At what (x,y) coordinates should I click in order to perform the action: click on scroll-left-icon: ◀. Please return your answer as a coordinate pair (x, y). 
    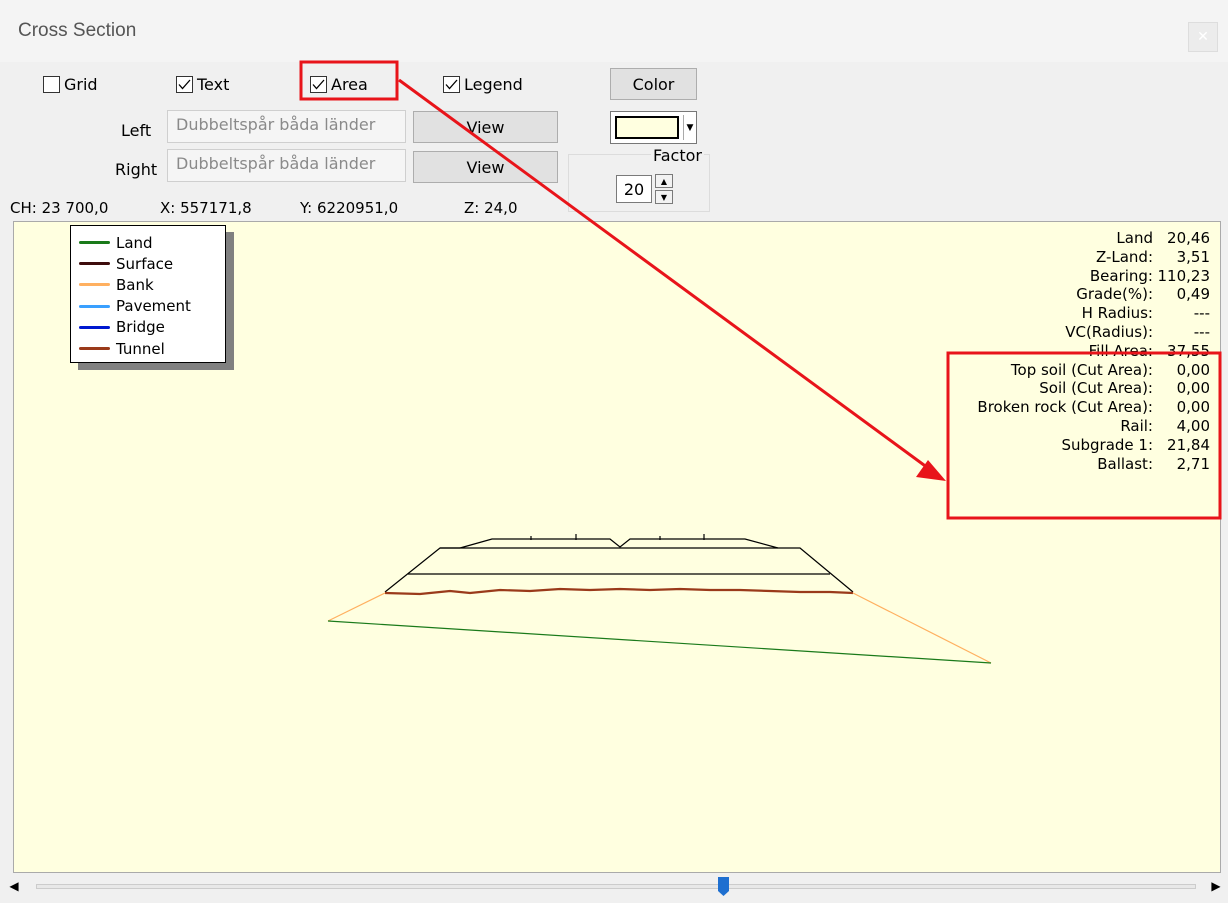
    Looking at the image, I should click on (14, 886).